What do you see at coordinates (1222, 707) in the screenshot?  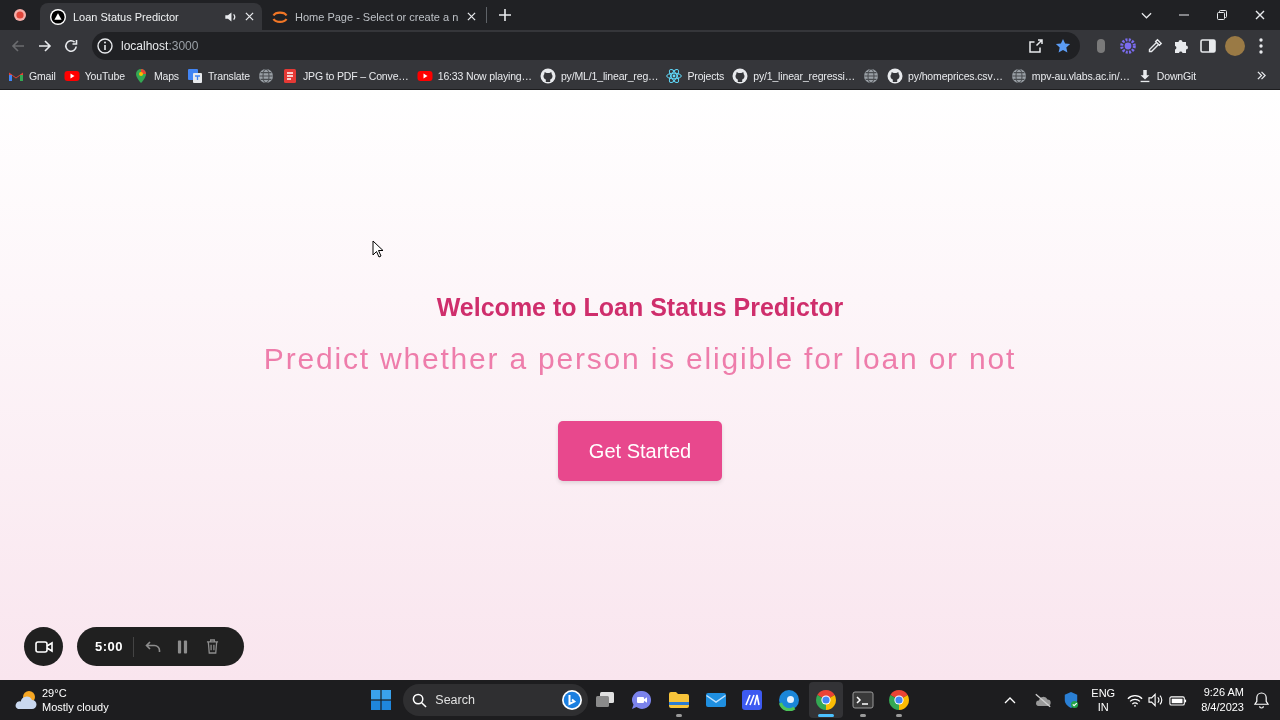 I see `clock-date: 8/4/2023` at bounding box center [1222, 707].